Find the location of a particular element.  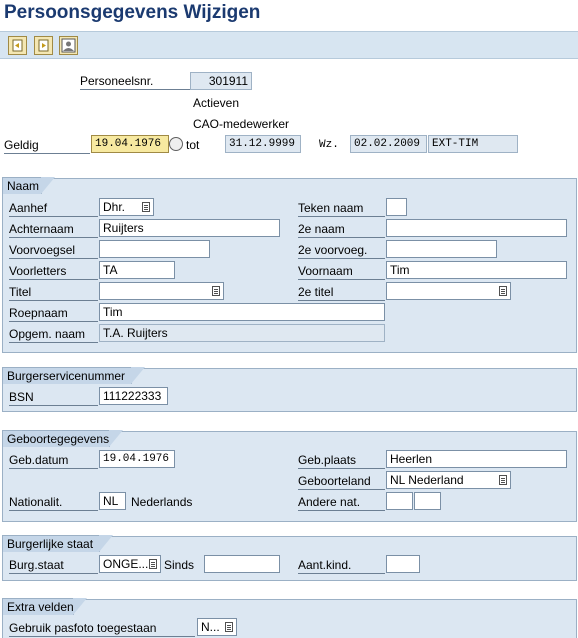

gebdatum-field: 19.04.1976 is located at coordinates (137, 459).